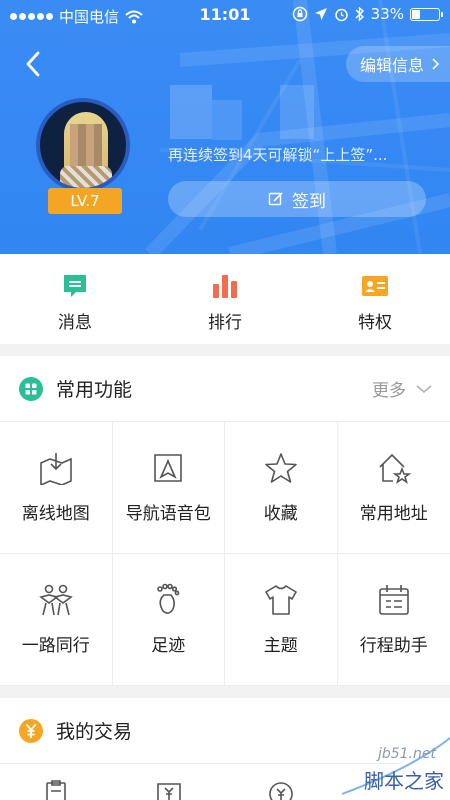 The height and width of the screenshot is (800, 450). What do you see at coordinates (168, 620) in the screenshot?
I see `grid-item-footprint: 足迹` at bounding box center [168, 620].